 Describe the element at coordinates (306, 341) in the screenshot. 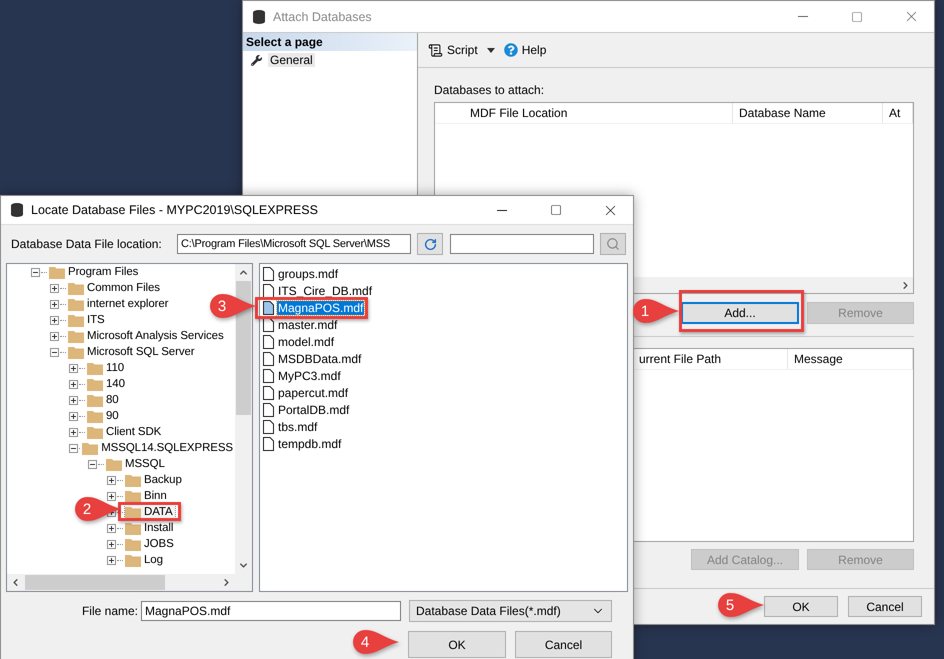

I see `file-item: model.mdf` at that location.